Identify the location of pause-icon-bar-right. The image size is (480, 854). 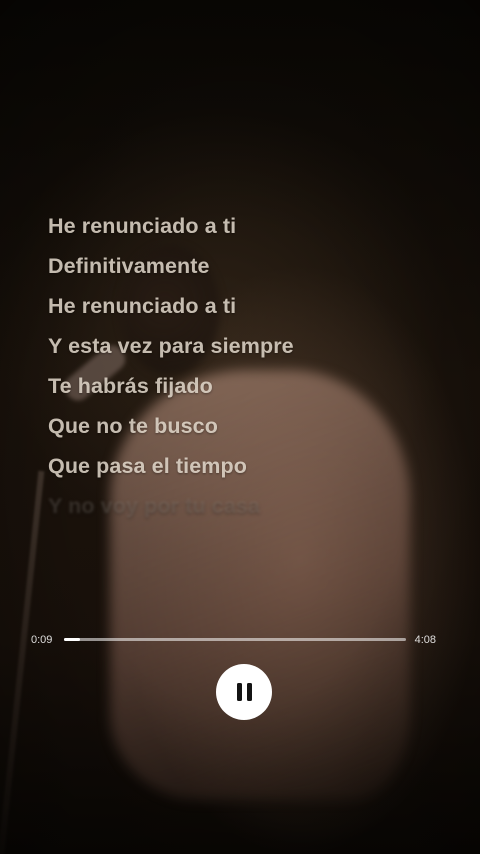
(249, 692).